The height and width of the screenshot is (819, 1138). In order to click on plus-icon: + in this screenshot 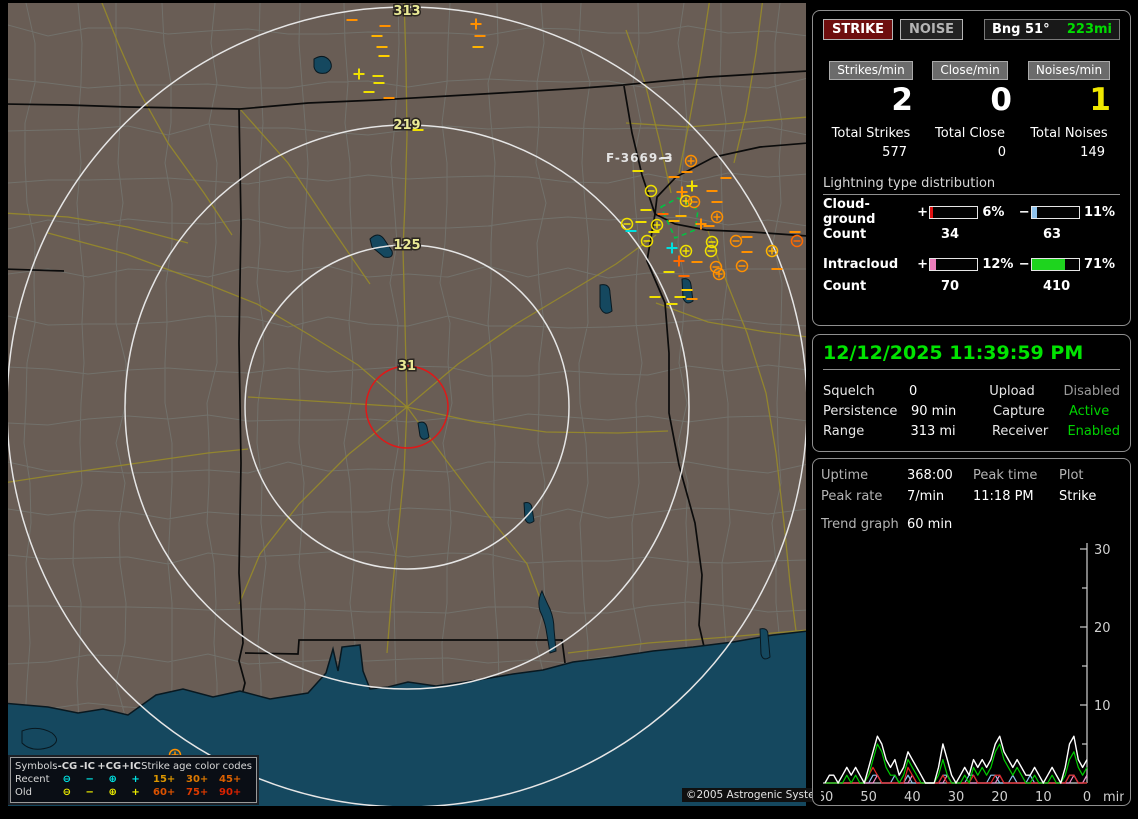, I will do `click(135, 792)`.